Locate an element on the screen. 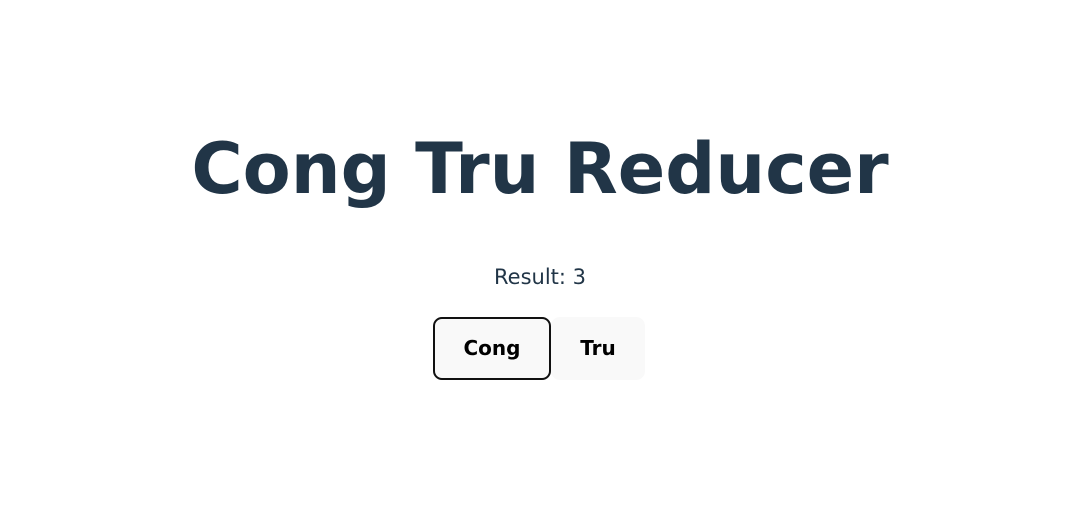 The image size is (1080, 523). result-text: Result: 3 is located at coordinates (540, 277).